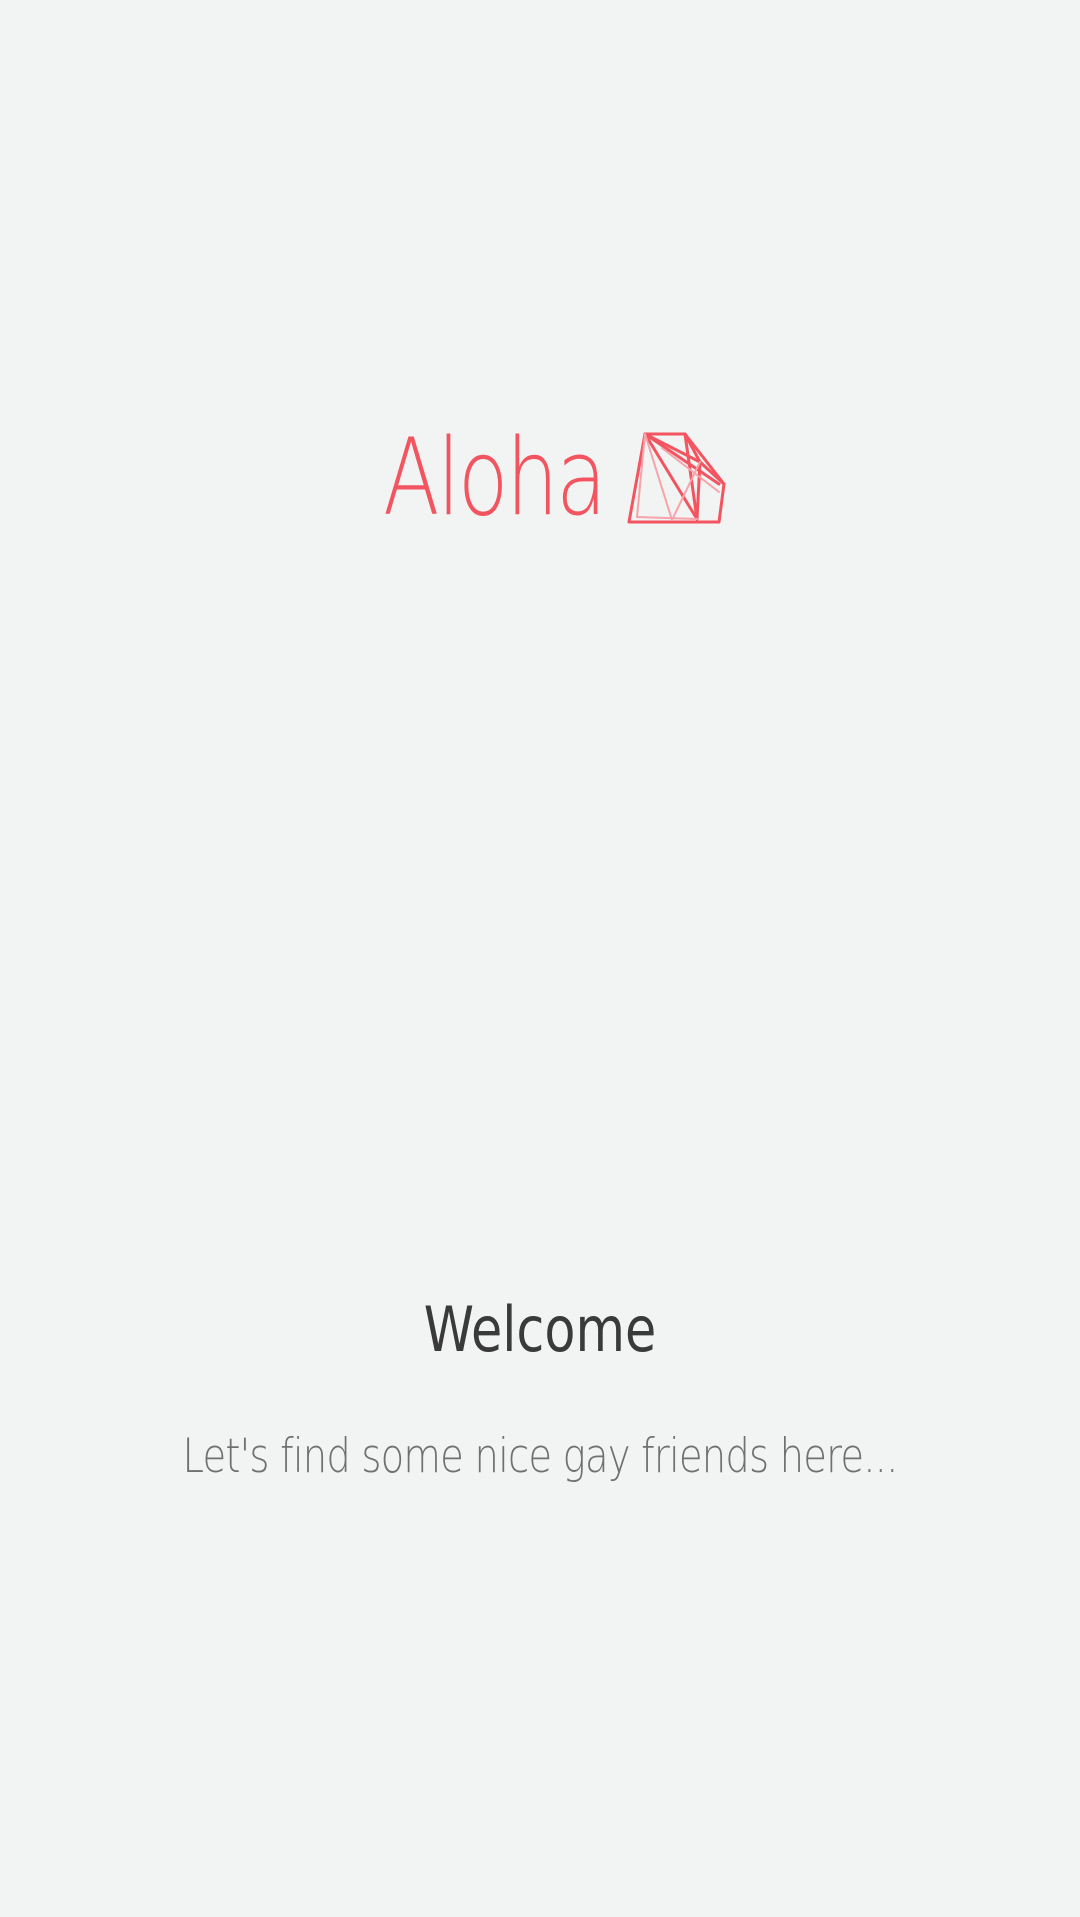 The width and height of the screenshot is (1080, 1917). I want to click on app-logo: Aloha, so click(503, 477).